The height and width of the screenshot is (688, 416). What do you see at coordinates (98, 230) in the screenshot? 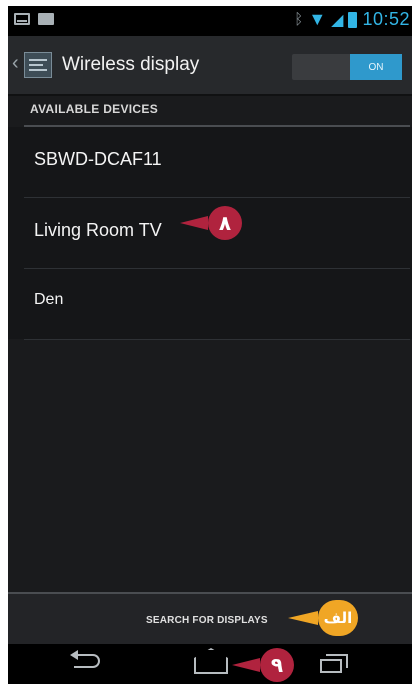
I see `device-name: Living Room TV` at bounding box center [98, 230].